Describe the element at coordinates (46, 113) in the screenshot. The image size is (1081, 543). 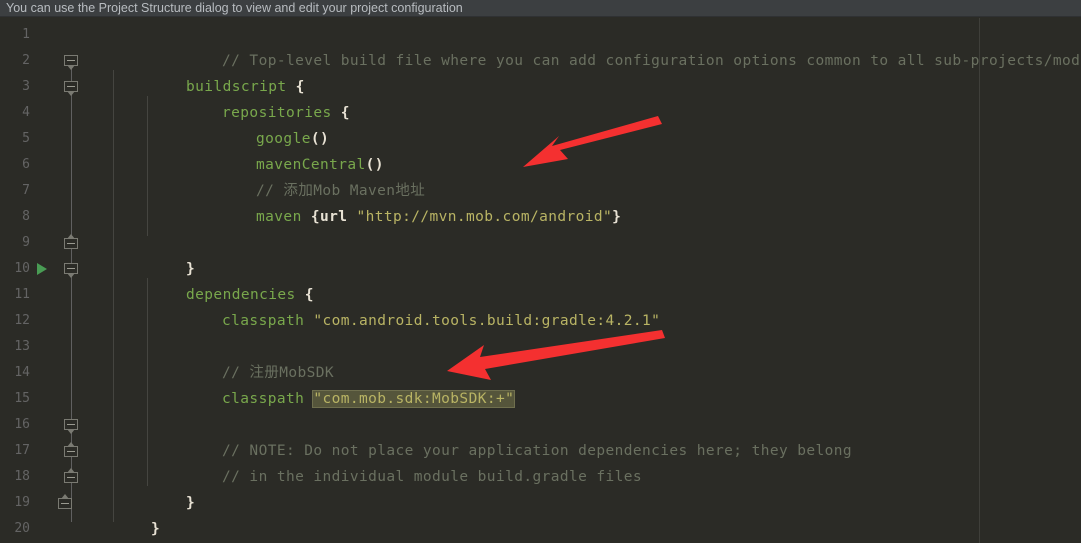
I see `gutter-row: 4` at that location.